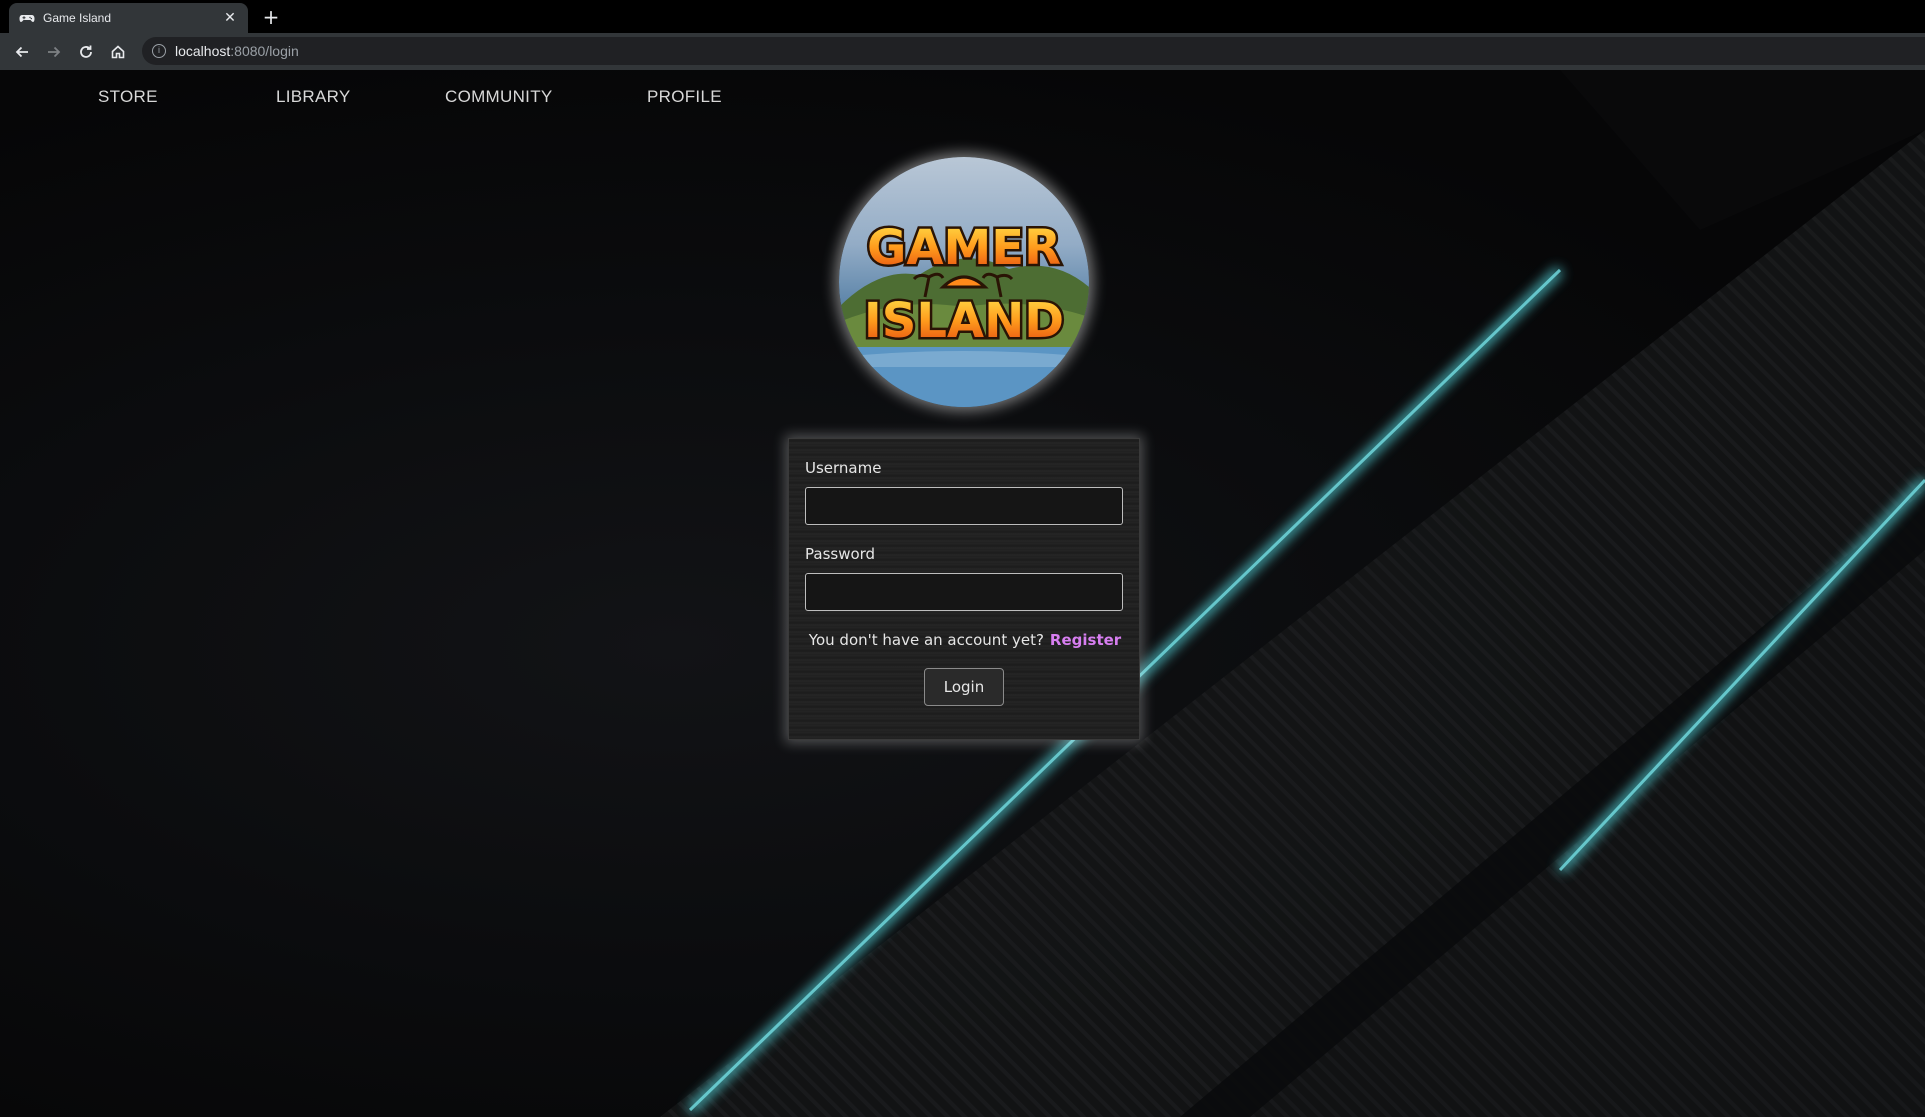 The height and width of the screenshot is (1117, 1925). Describe the element at coordinates (27, 18) in the screenshot. I see `gamepad-icon` at that location.